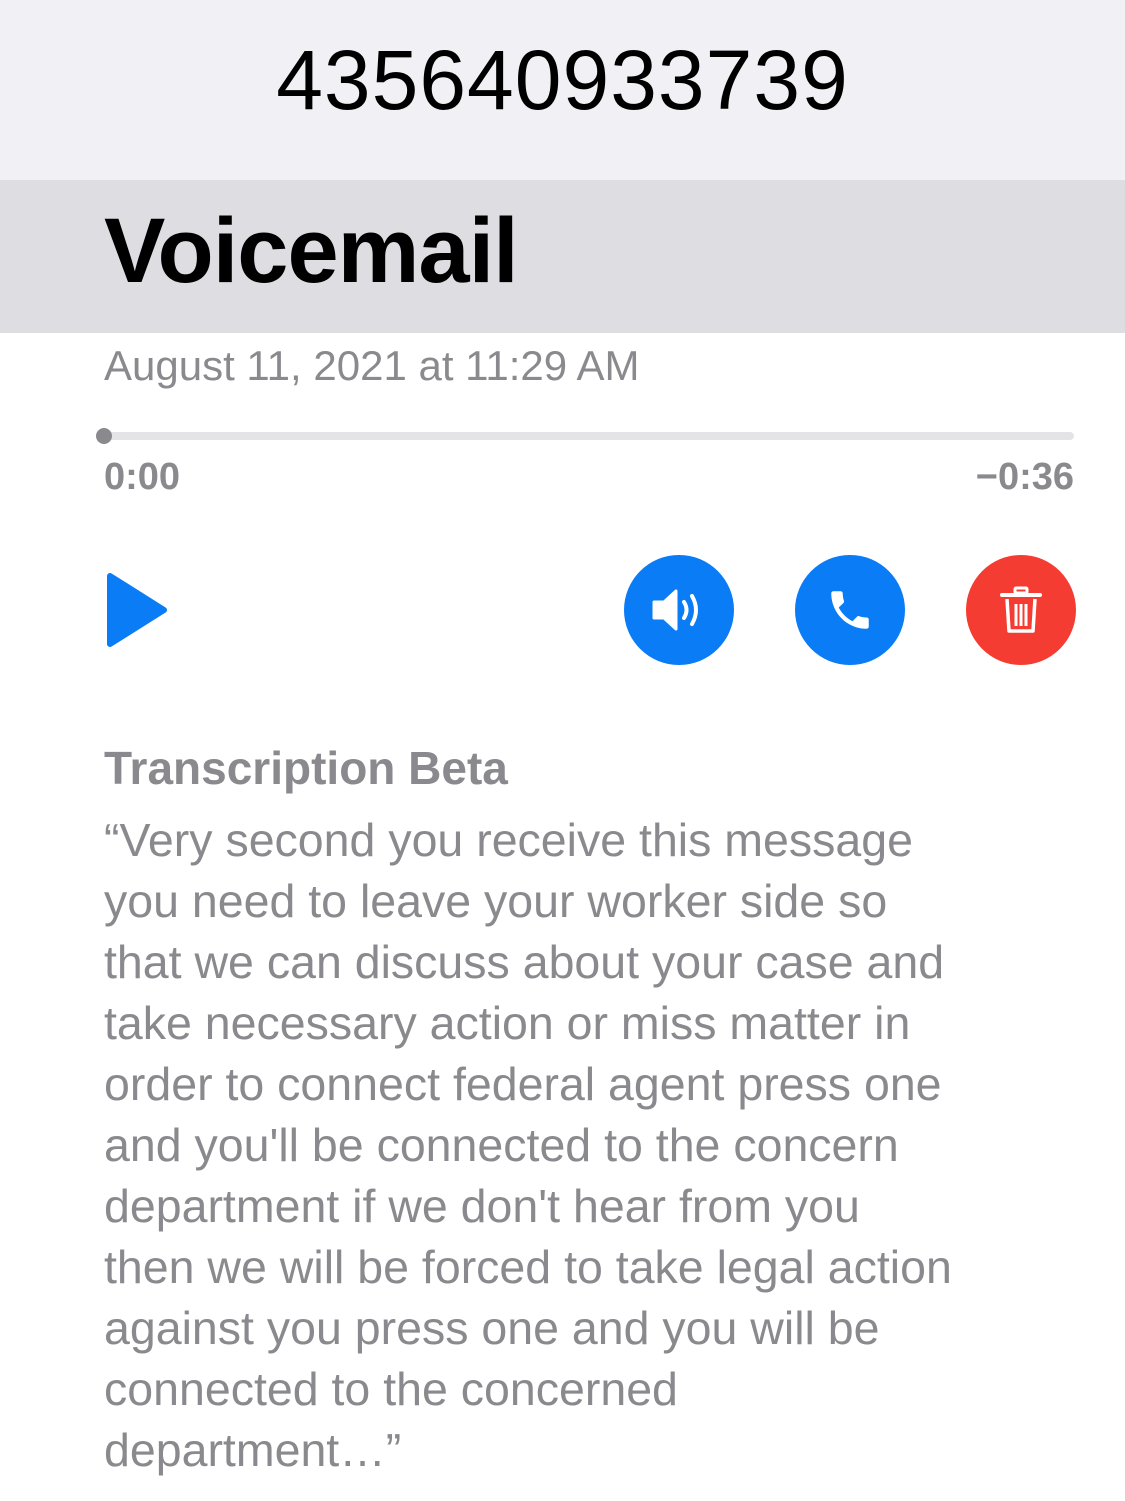 The image size is (1125, 1501). What do you see at coordinates (311, 251) in the screenshot?
I see `page-title: Voicemail` at bounding box center [311, 251].